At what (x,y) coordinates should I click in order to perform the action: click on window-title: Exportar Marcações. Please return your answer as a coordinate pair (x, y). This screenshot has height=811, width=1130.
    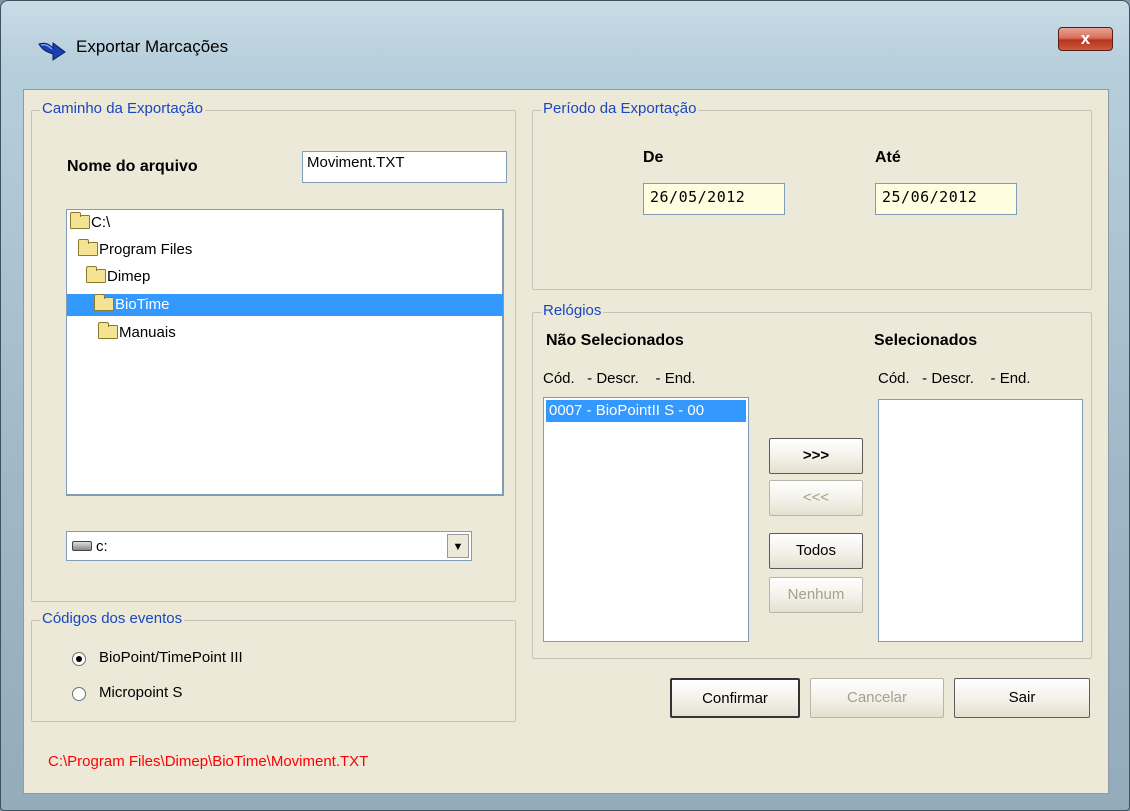
    Looking at the image, I should click on (152, 46).